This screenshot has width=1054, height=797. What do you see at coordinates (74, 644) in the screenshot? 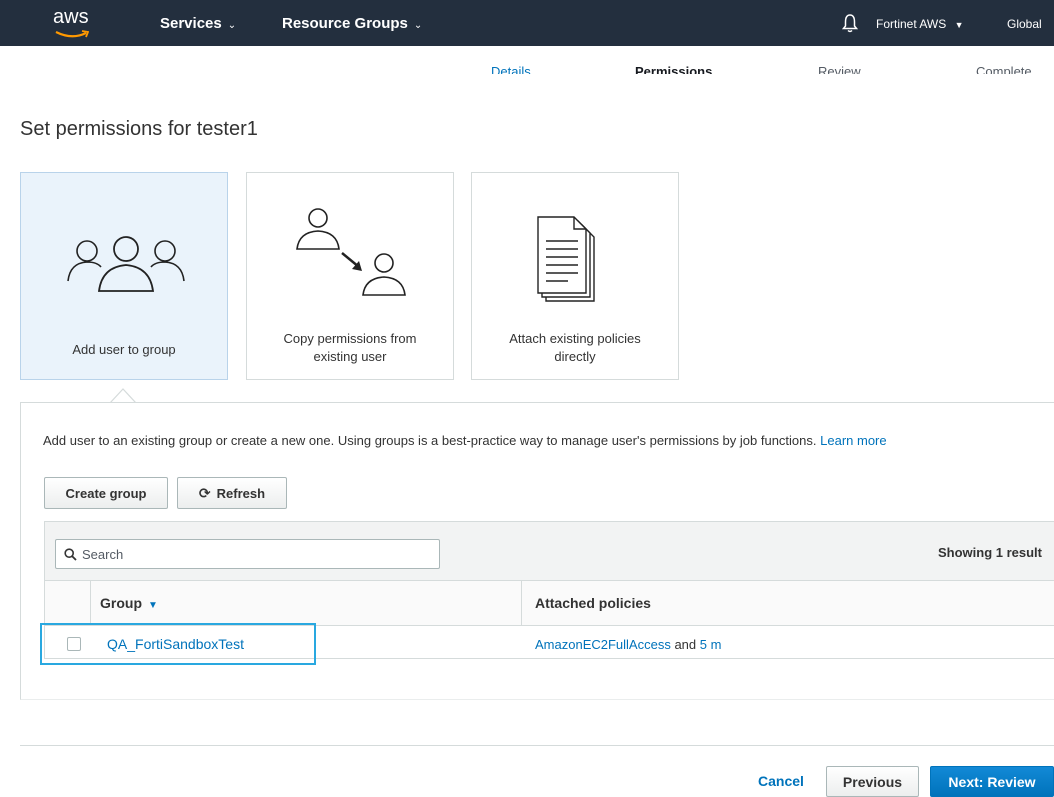
I see `row-checkbox` at bounding box center [74, 644].